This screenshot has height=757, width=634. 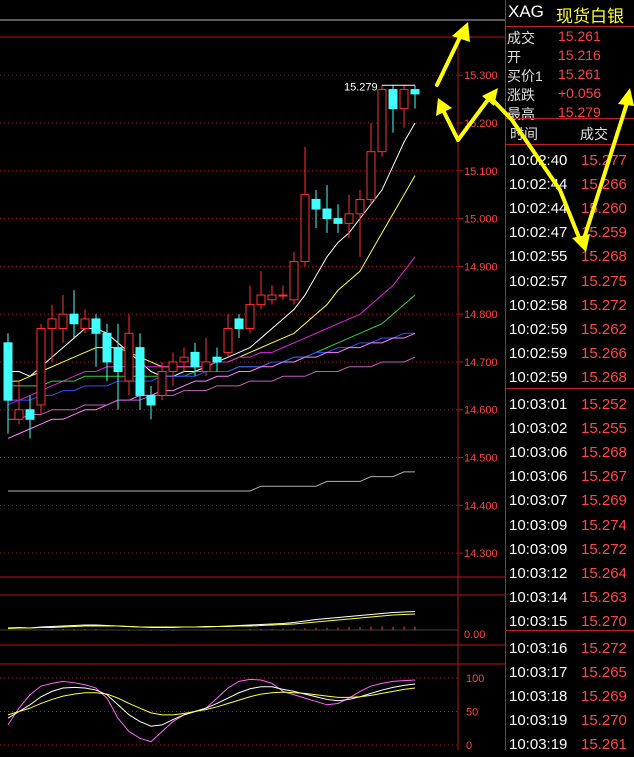 What do you see at coordinates (570, 477) in the screenshot?
I see `tick-row: 10:03:06 15.267` at bounding box center [570, 477].